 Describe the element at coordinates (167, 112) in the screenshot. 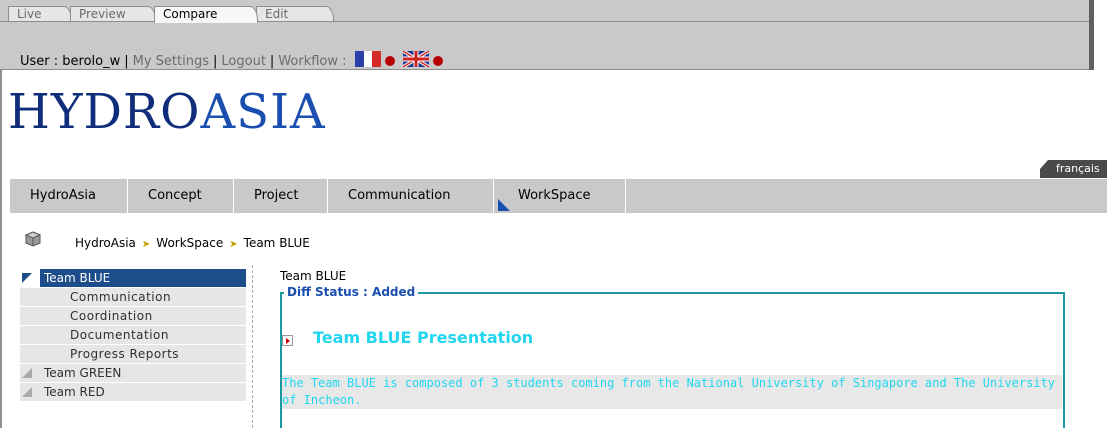

I see `site-logo: HYDROASIA` at that location.